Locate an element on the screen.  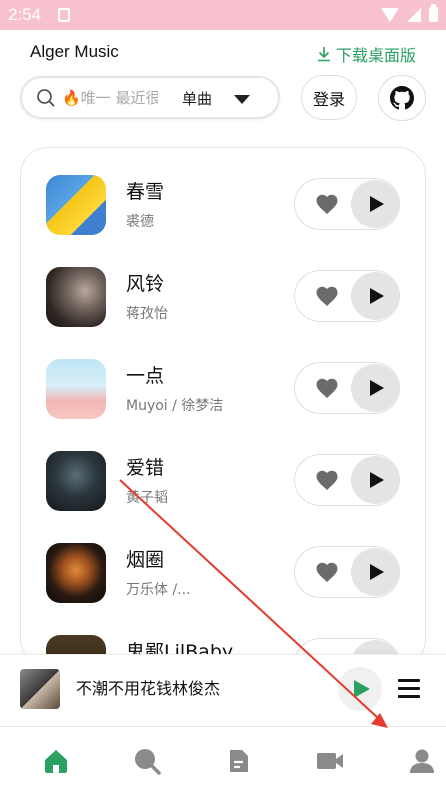
list-item: 风铃 蒋孜怡 is located at coordinates (223, 307).